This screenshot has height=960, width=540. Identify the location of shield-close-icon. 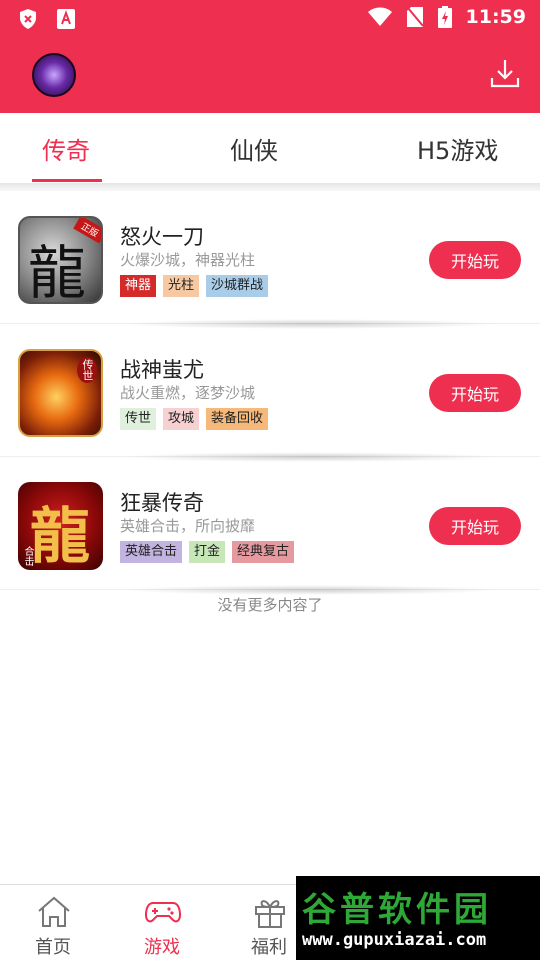
(28, 19).